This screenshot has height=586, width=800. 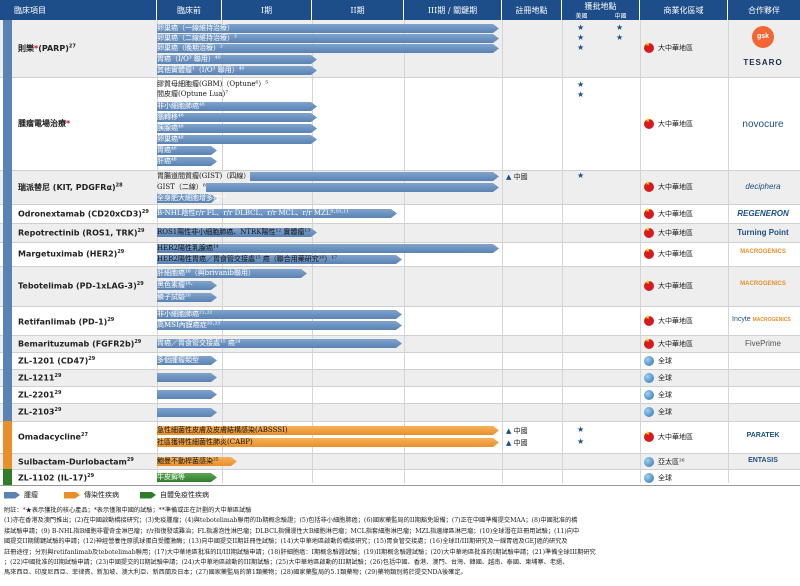 I want to click on header-registration-label: 註冊地點, so click(x=531, y=10).